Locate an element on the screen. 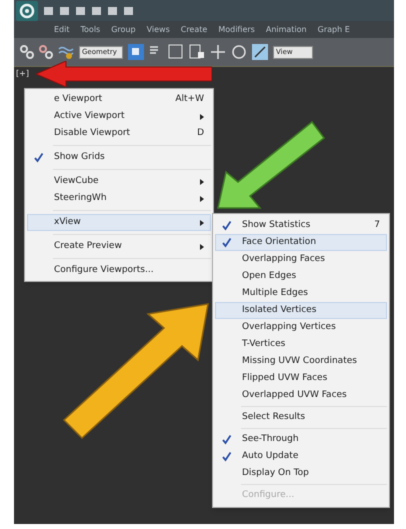 This screenshot has width=406, height=529. menu-item-label: Isolated Vertices is located at coordinates (279, 310).